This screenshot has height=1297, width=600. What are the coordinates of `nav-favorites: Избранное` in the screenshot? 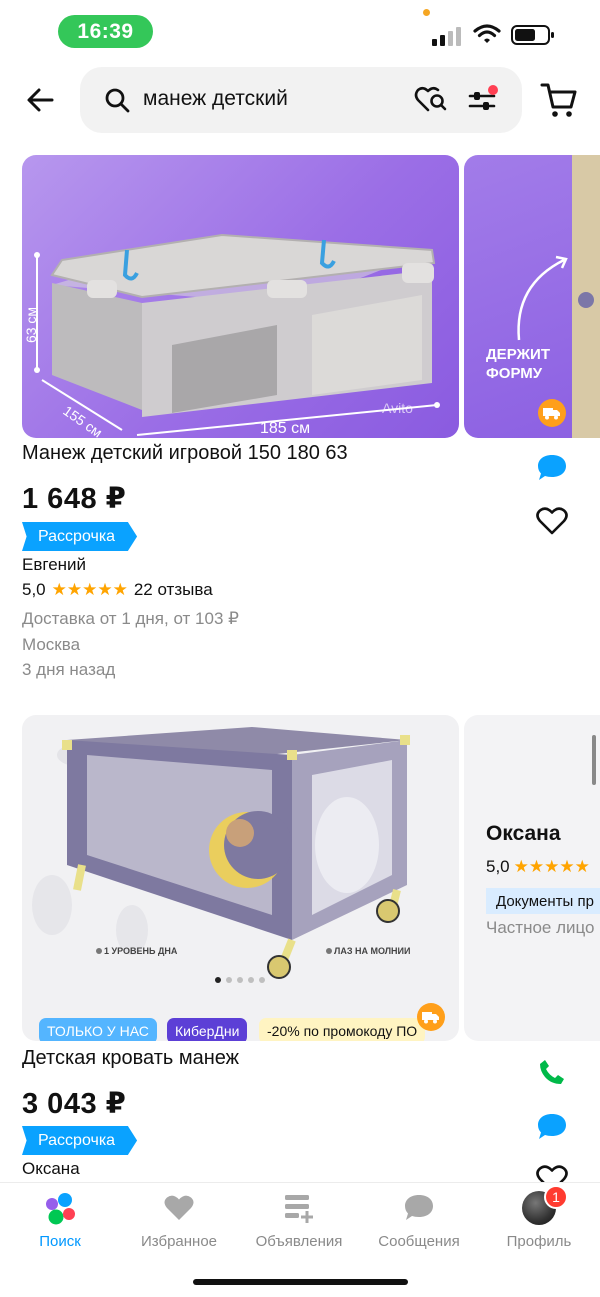 It's located at (179, 1220).